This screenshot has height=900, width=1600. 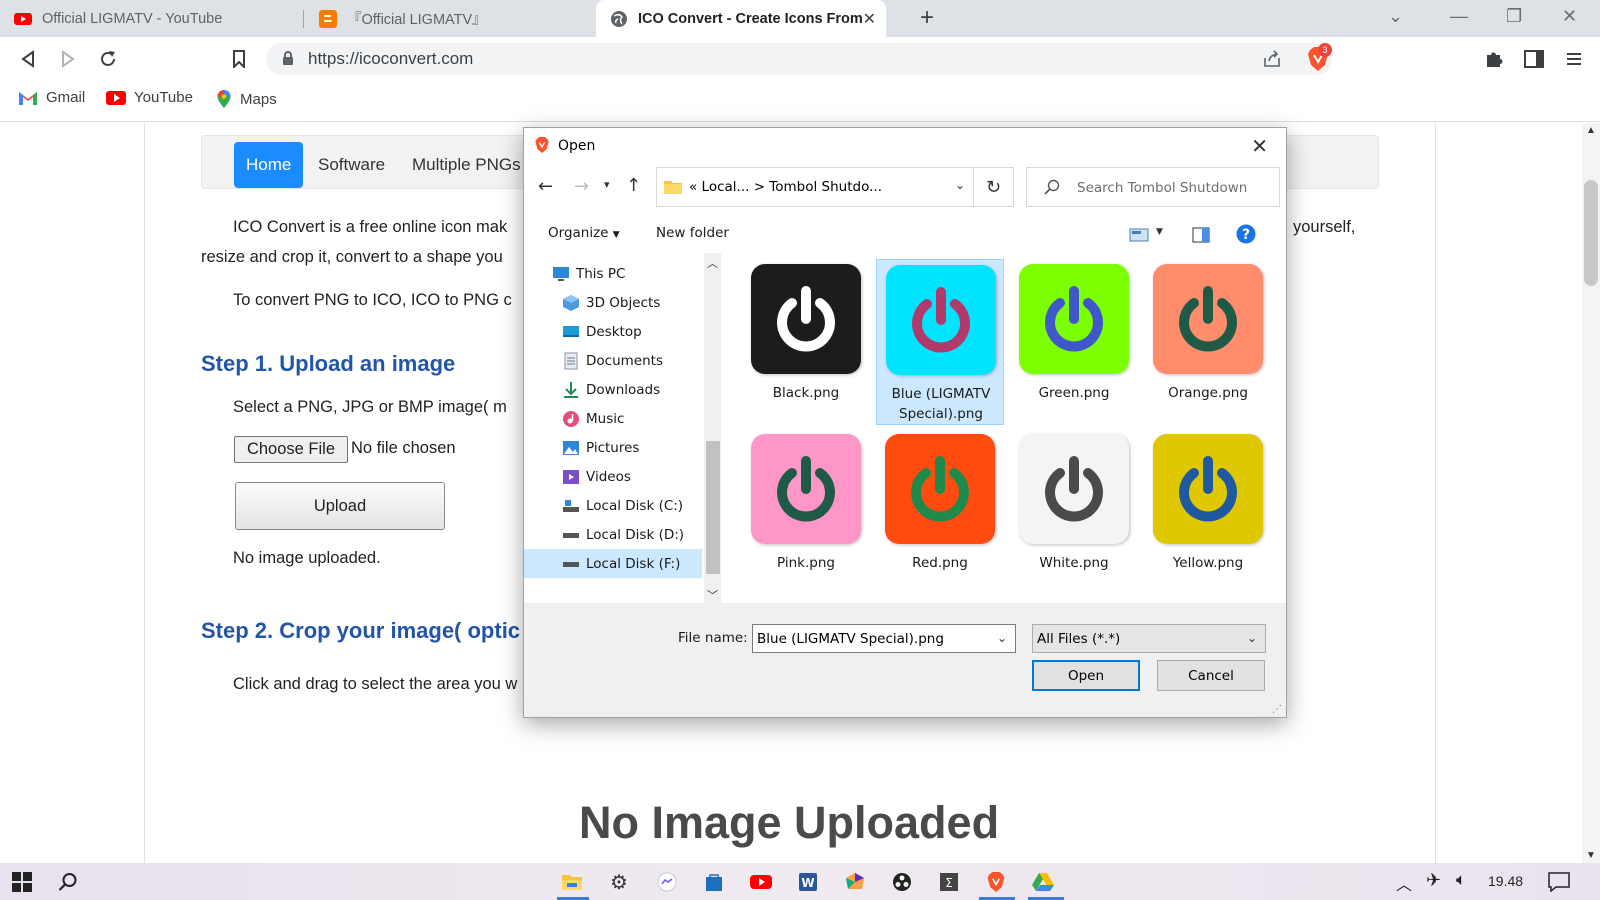 I want to click on taskbar-store, so click(x=714, y=882).